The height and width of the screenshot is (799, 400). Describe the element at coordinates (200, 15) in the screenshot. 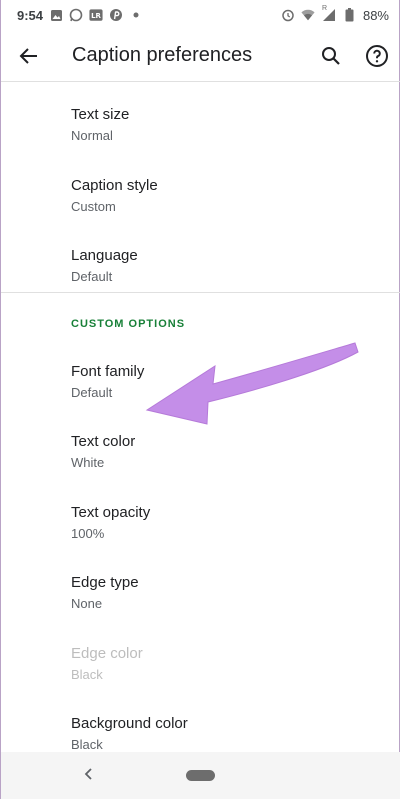

I see `status-bar: 9:54 LR R 88%` at that location.